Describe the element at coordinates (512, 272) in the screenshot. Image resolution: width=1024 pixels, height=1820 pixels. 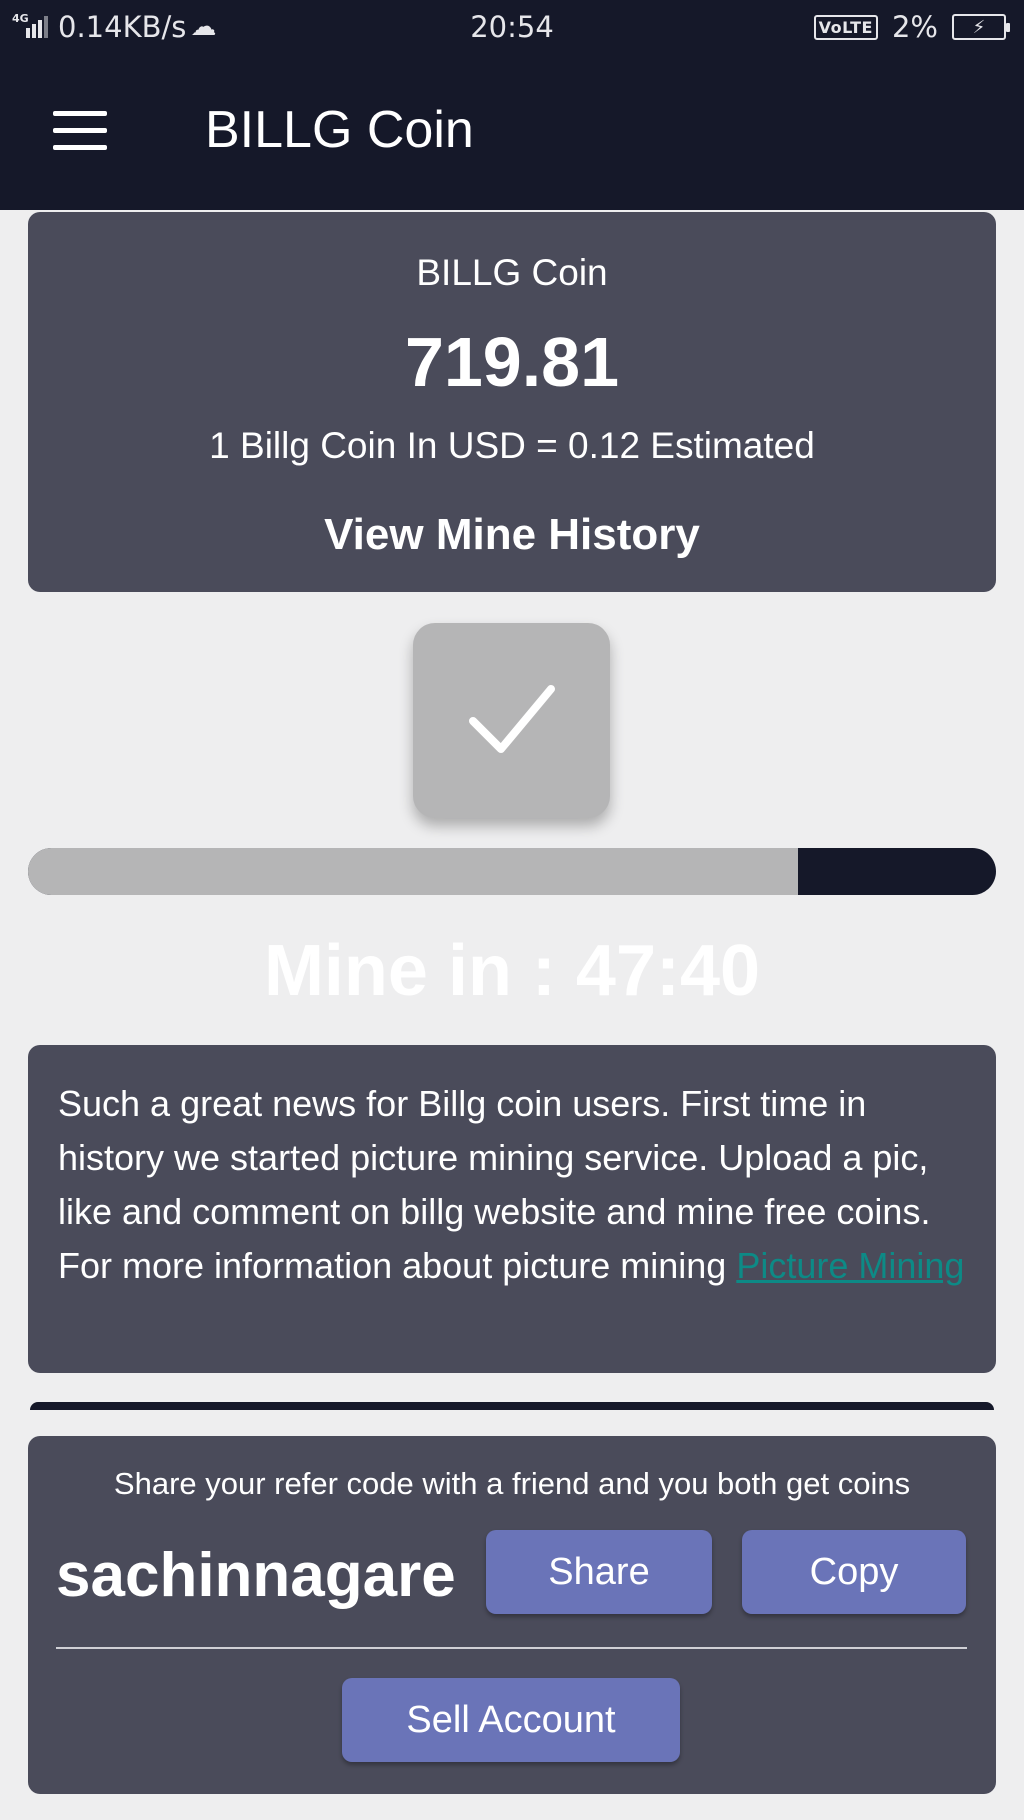
I see `coin-name: BILLG Coin` at that location.